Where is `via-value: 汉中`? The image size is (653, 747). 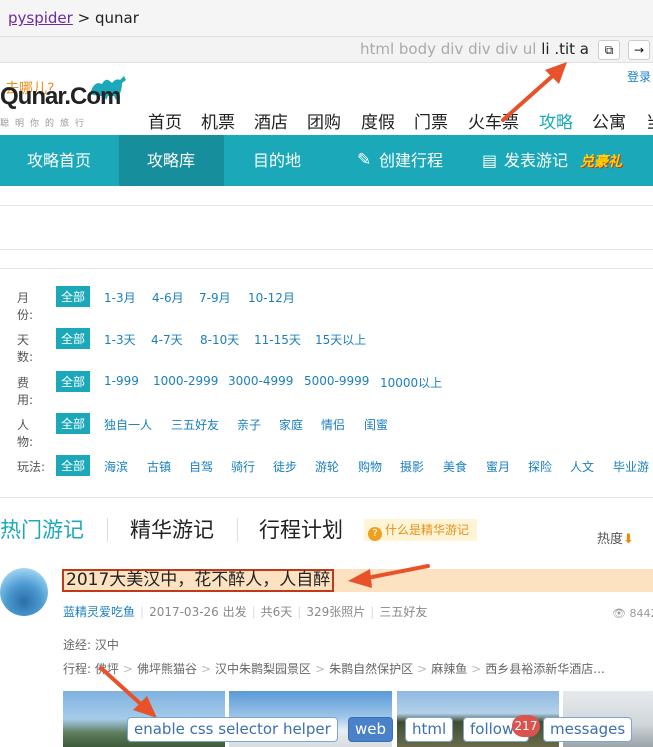
via-value: 汉中 is located at coordinates (106, 645).